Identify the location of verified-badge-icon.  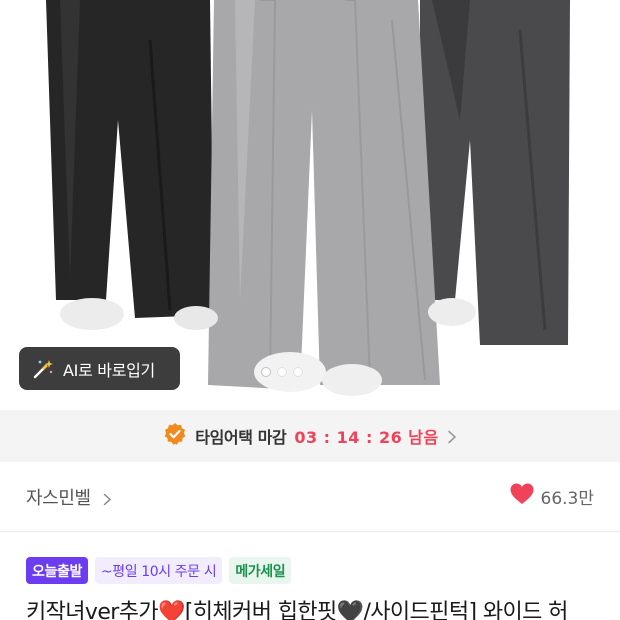
(175, 436).